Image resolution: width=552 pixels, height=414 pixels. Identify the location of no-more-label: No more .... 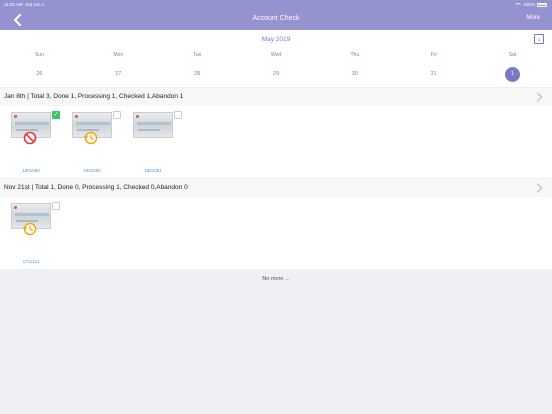
(276, 279).